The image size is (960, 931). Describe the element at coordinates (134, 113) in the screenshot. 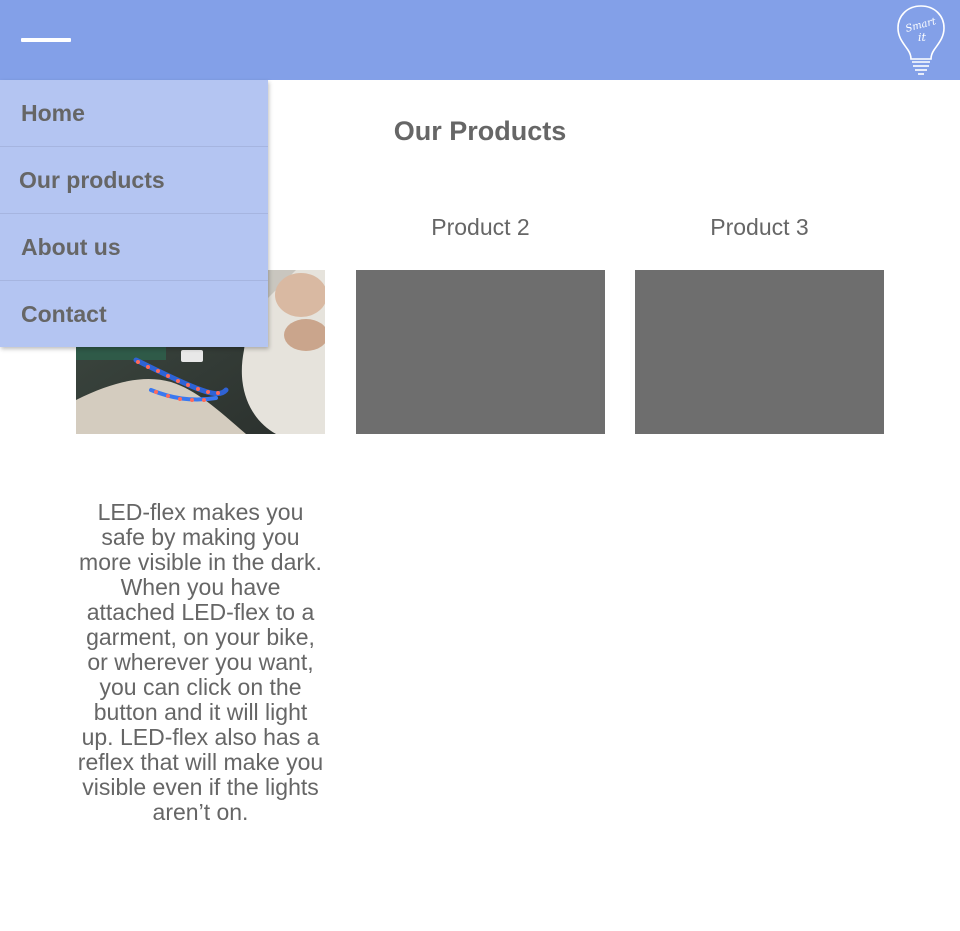

I see `nav-item-home: Home` at that location.